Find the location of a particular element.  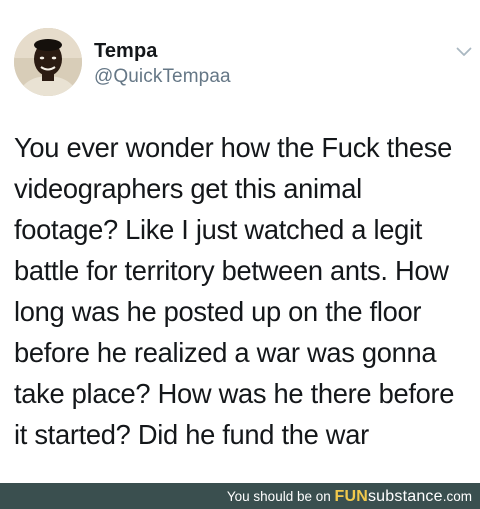

watermark-suffix: .com is located at coordinates (457, 496).